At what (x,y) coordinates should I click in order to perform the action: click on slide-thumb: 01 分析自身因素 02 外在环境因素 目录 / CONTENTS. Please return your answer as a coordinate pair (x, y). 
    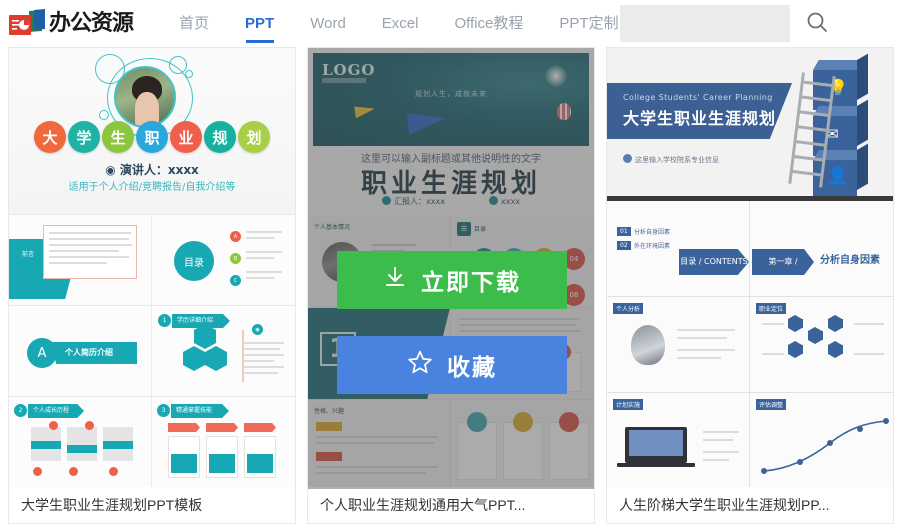
    Looking at the image, I should click on (678, 249).